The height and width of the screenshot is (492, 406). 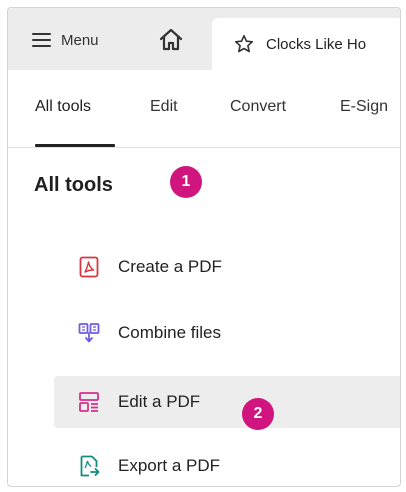 I want to click on export-pdf-icon, so click(x=90, y=466).